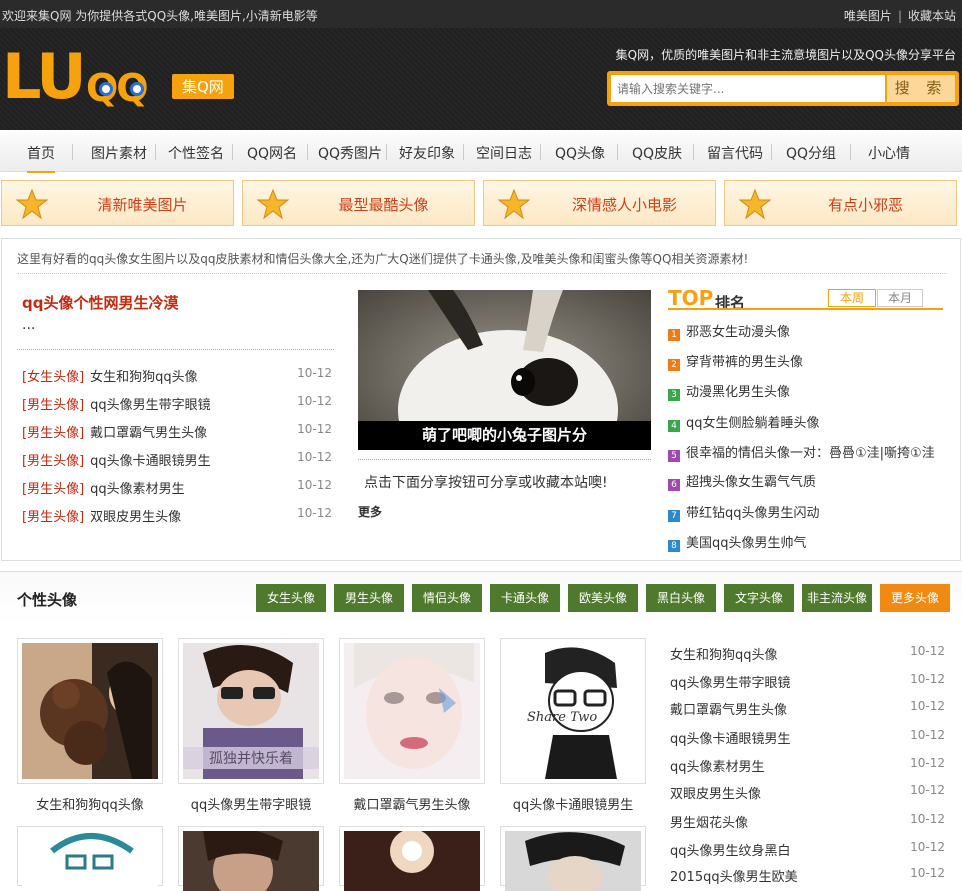  What do you see at coordinates (730, 683) in the screenshot?
I see `list-title: qq头像男生带字眼镜` at bounding box center [730, 683].